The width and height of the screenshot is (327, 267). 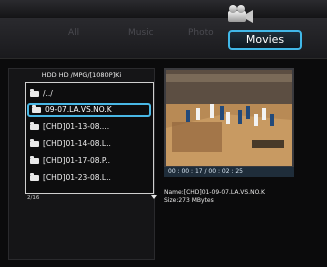 What do you see at coordinates (33, 198) in the screenshot?
I see `page-indicator: 2/16` at bounding box center [33, 198].